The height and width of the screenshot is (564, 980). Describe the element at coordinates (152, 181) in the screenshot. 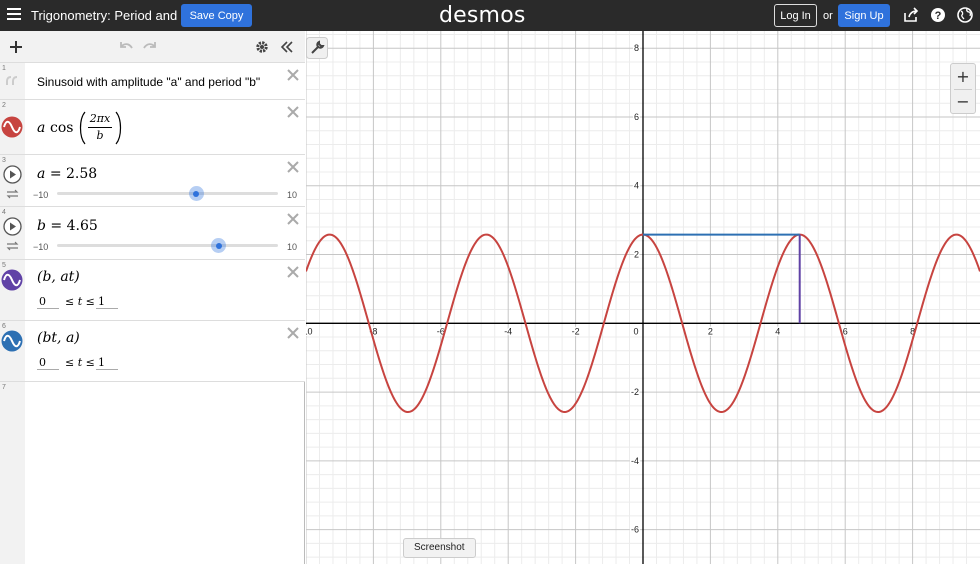

I see `slider-a: 3 a = 2.58 −10 10` at that location.